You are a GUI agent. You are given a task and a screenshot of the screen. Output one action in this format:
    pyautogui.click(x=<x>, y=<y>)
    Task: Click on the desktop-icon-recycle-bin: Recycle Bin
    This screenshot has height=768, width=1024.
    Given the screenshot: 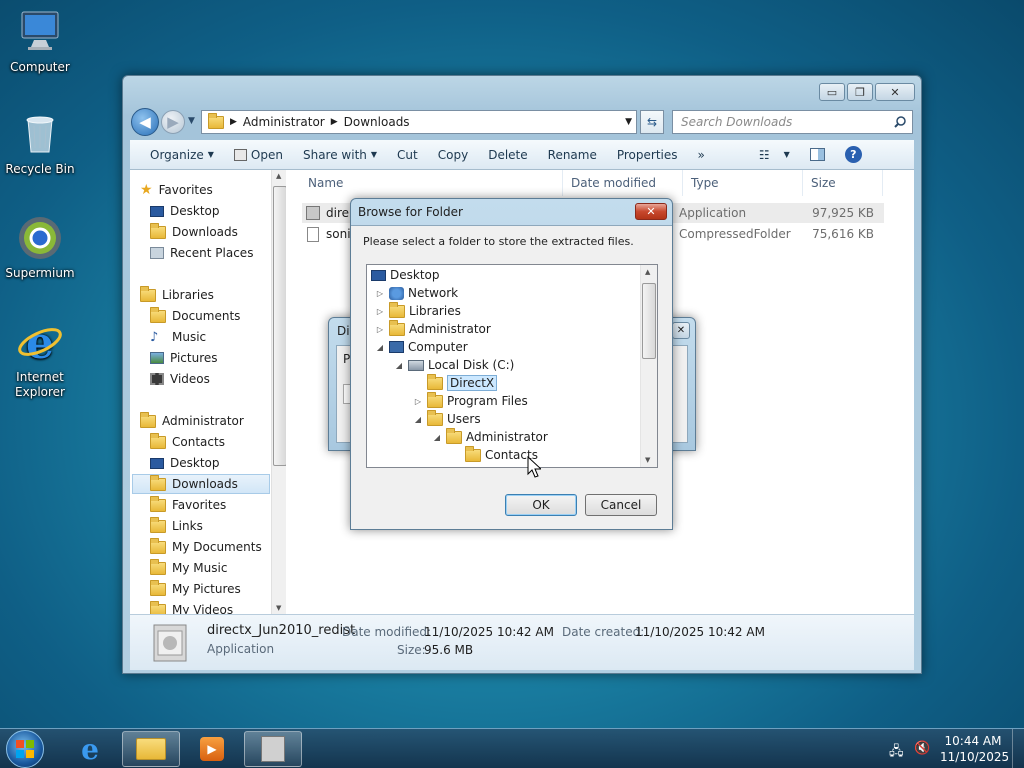 What is the action you would take?
    pyautogui.click(x=40, y=143)
    